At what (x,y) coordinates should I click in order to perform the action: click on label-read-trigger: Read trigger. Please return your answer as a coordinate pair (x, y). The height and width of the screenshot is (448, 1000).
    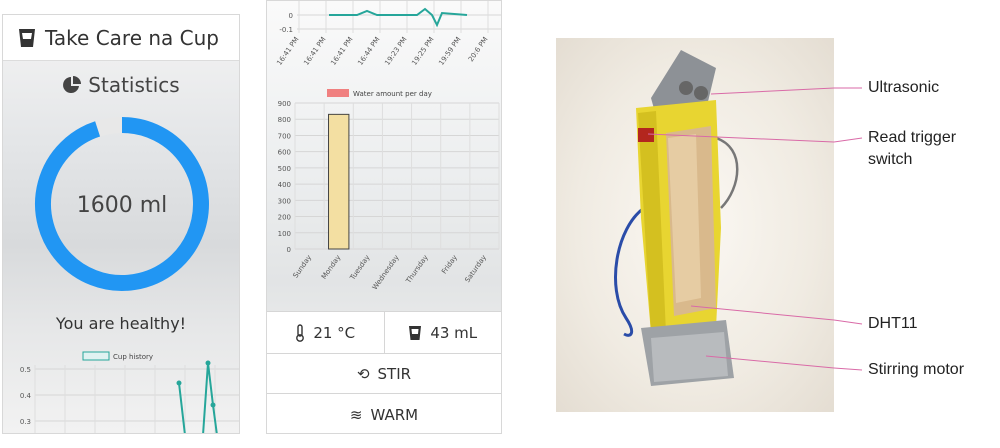
    Looking at the image, I should click on (912, 137).